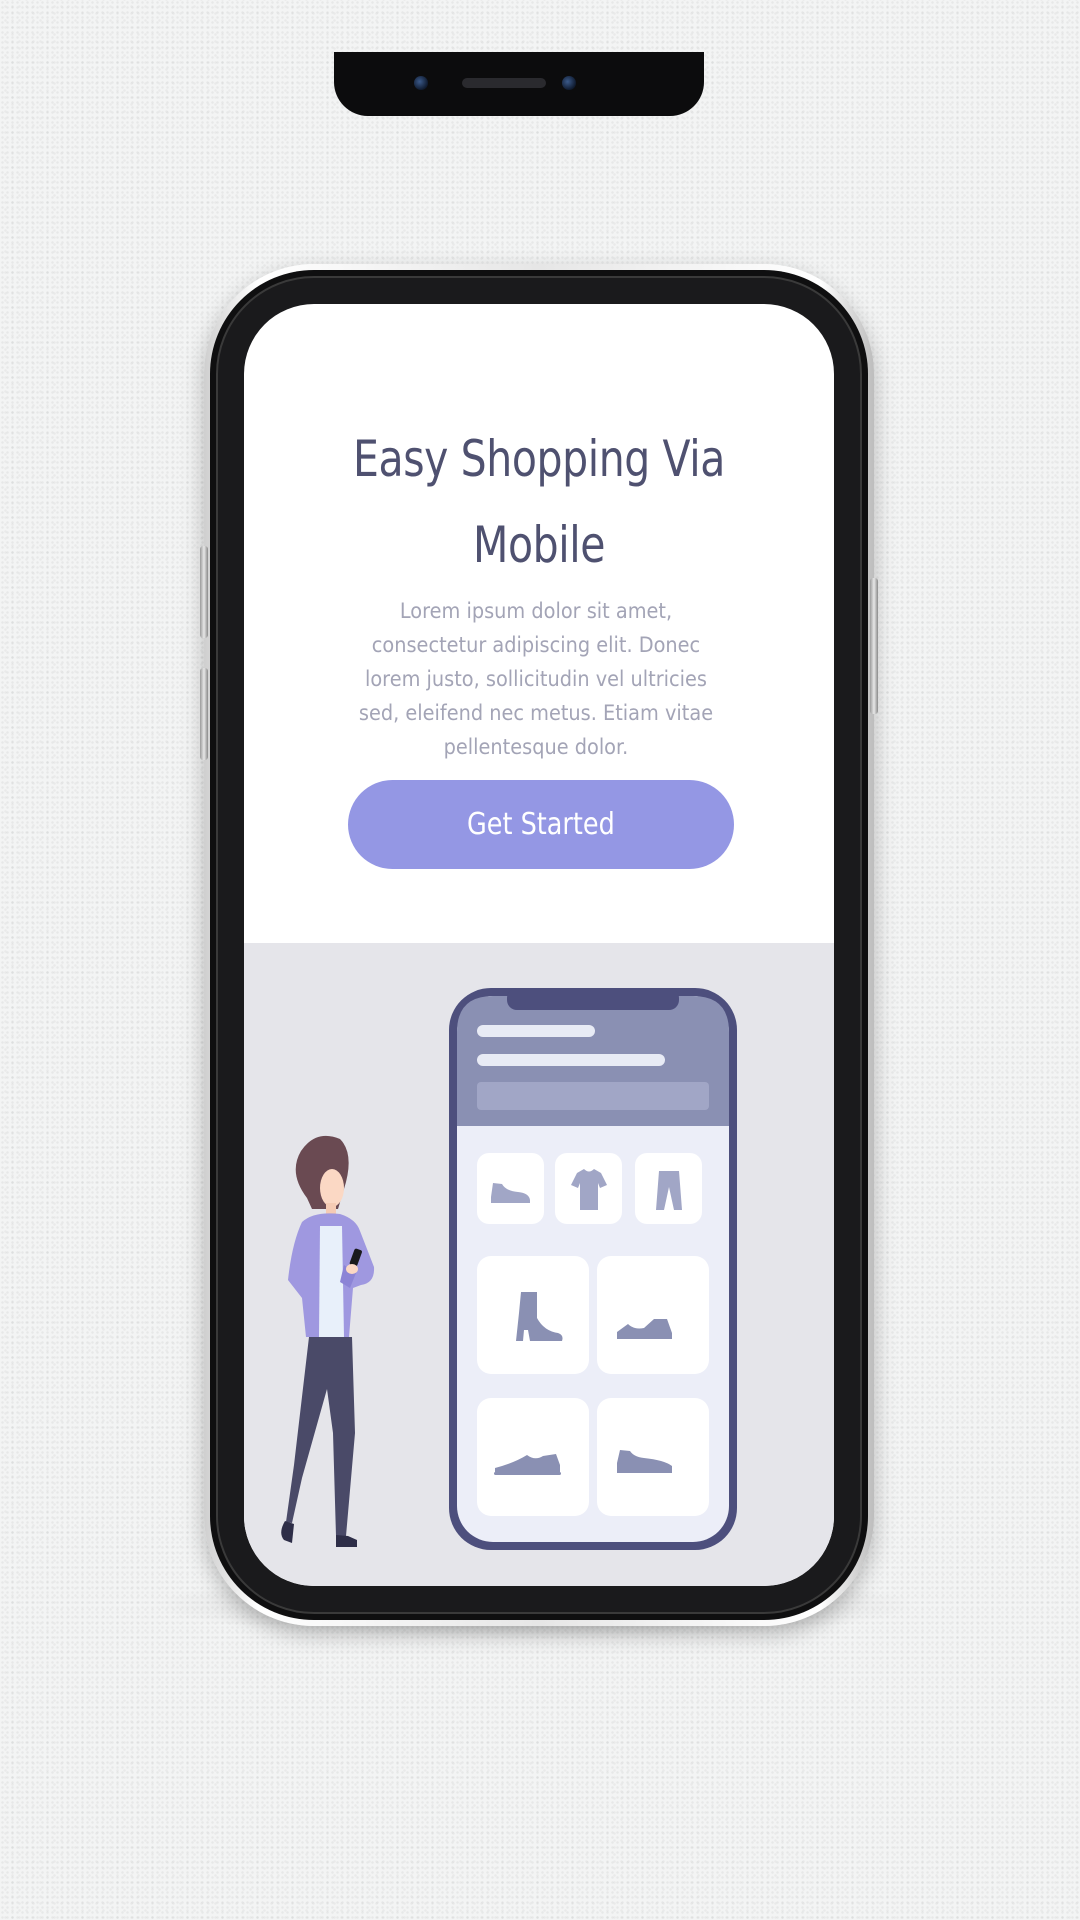 This screenshot has height=1920, width=1080. I want to click on woman-figure, so click(328, 1341).